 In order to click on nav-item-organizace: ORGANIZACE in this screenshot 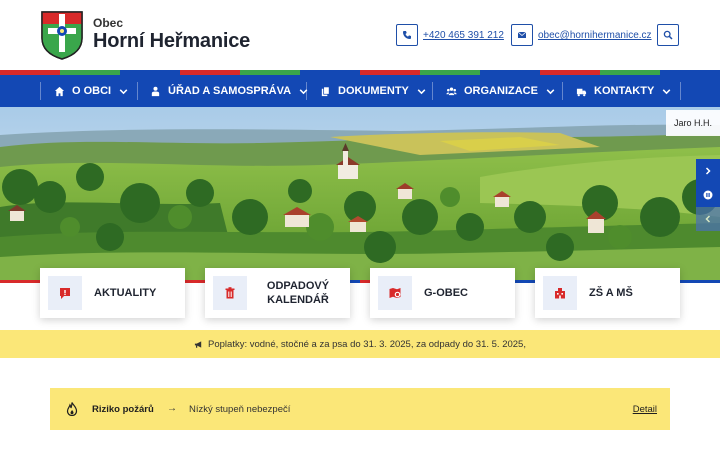, I will do `click(501, 91)`.